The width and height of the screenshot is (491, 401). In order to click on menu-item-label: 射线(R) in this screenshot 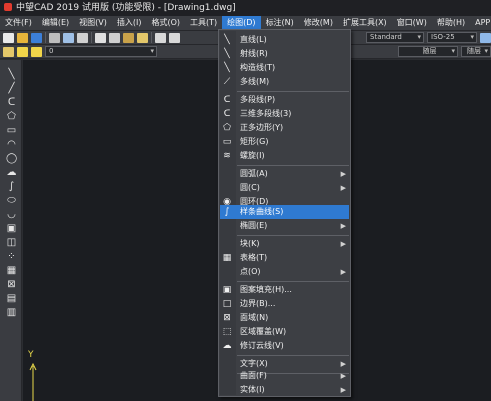, I will do `click(254, 53)`.